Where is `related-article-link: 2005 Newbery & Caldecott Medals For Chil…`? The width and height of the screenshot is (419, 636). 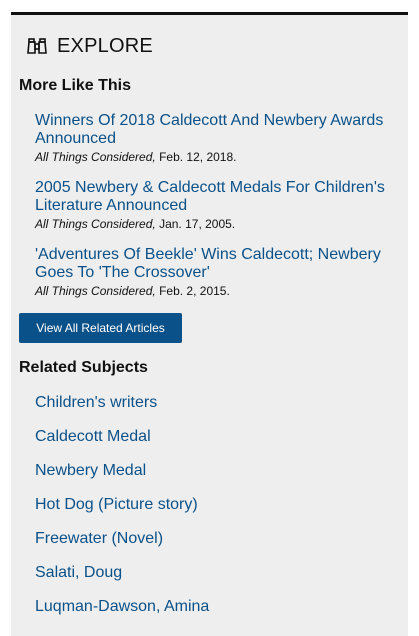
related-article-link: 2005 Newbery & Caldecott Medals For Chil… is located at coordinates (215, 197).